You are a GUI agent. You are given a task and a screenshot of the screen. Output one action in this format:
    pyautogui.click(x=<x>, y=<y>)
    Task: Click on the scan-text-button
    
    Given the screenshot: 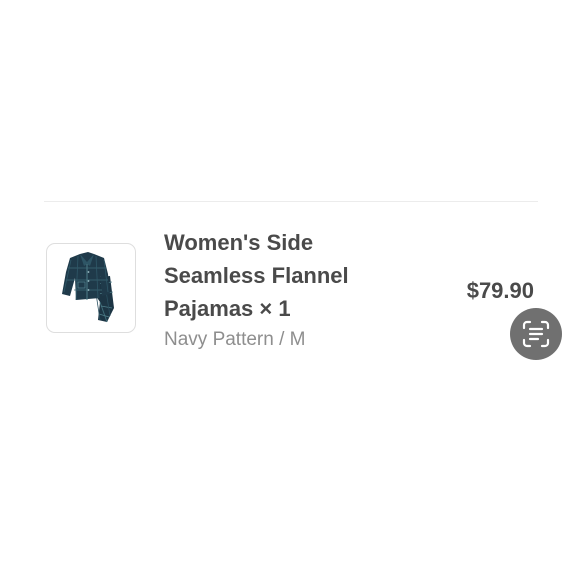 What is the action you would take?
    pyautogui.click(x=536, y=334)
    